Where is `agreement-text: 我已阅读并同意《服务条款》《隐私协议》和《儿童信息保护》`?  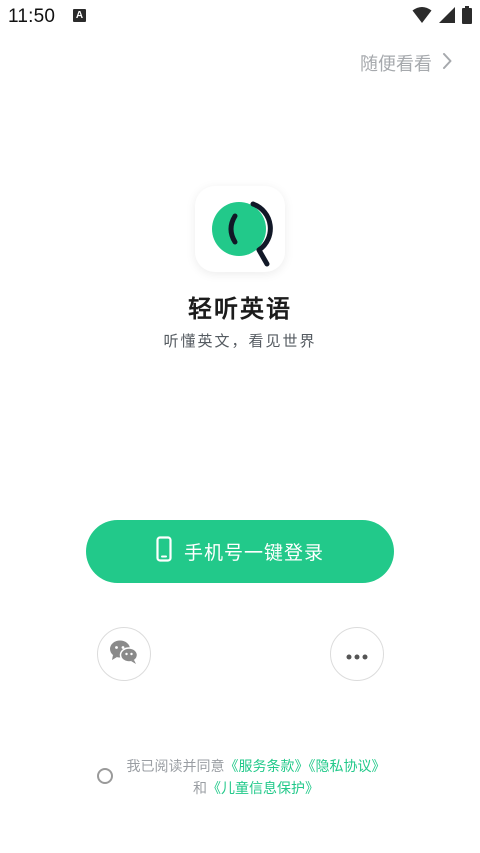 agreement-text: 我已阅读并同意《服务条款》《隐私协议》和《儿童信息保护》 is located at coordinates (256, 778).